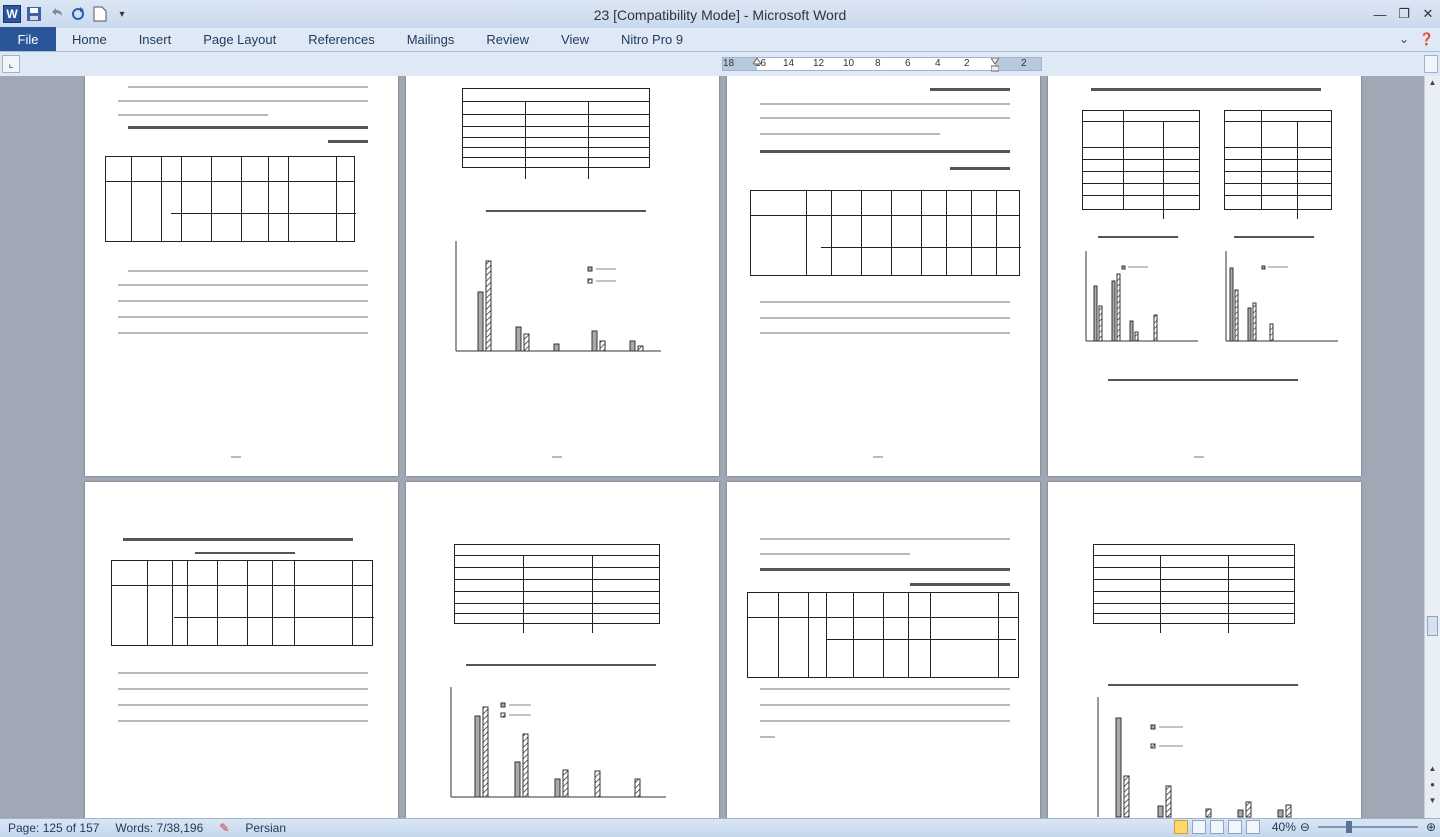 The image size is (1440, 837). I want to click on save-icon, so click(34, 14).